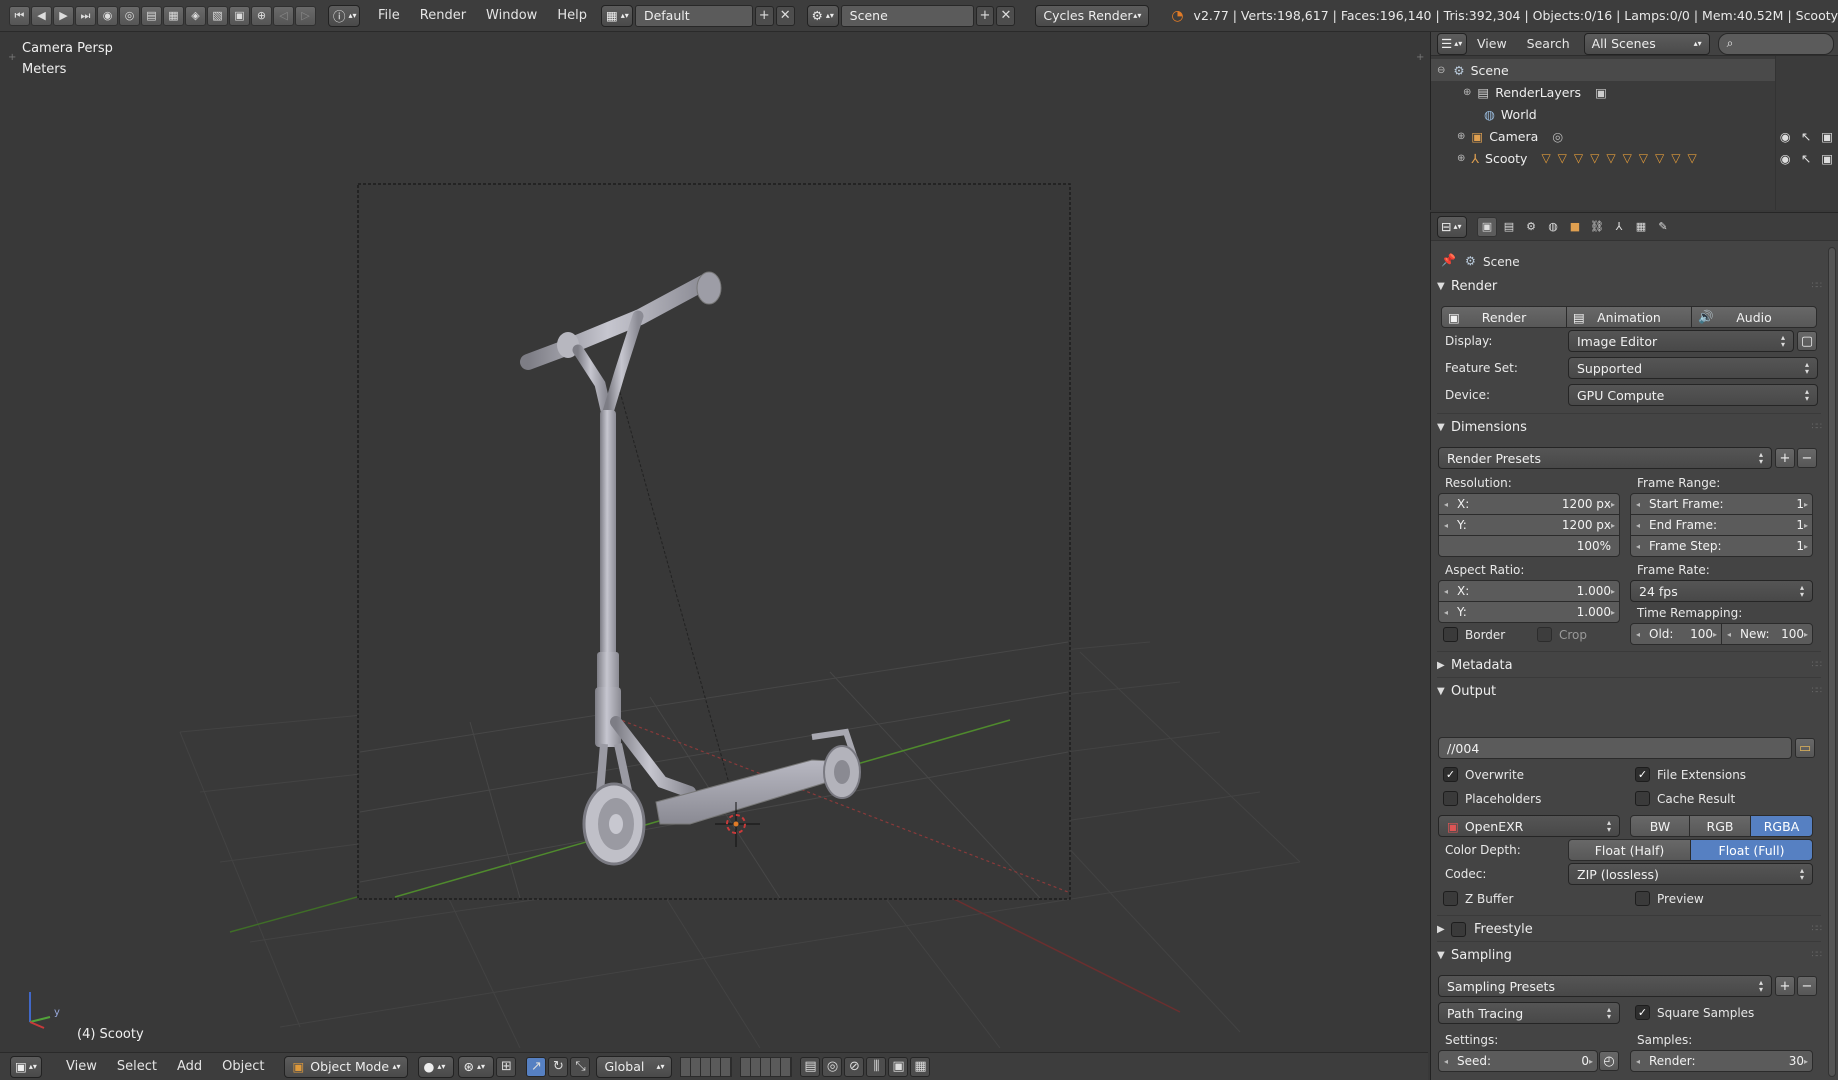 The image size is (1838, 1080). I want to click on transform-orientation-dropdown: Global ▴▾, so click(634, 1066).